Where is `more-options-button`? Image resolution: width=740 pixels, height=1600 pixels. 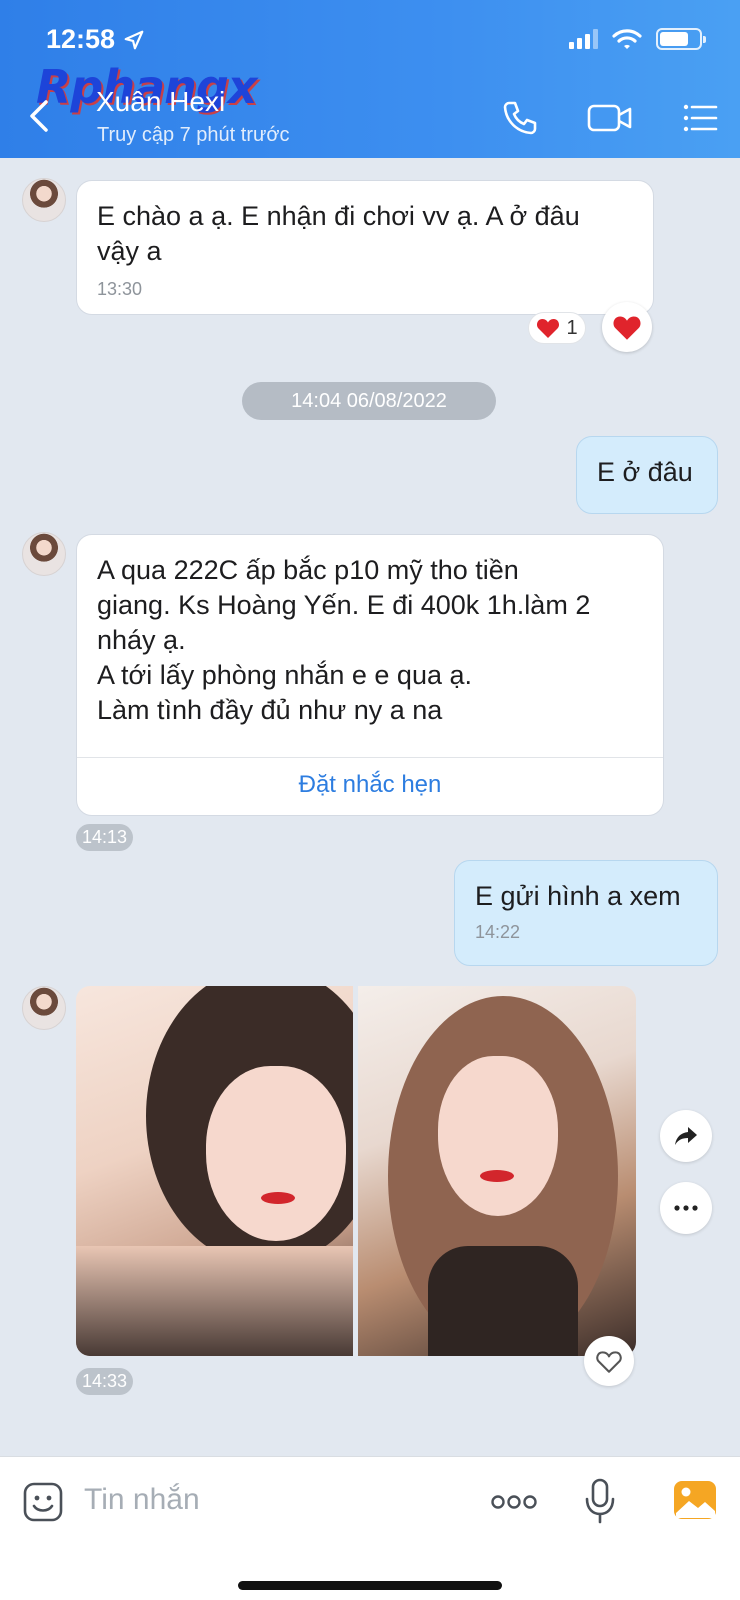
more-options-button is located at coordinates (686, 1208).